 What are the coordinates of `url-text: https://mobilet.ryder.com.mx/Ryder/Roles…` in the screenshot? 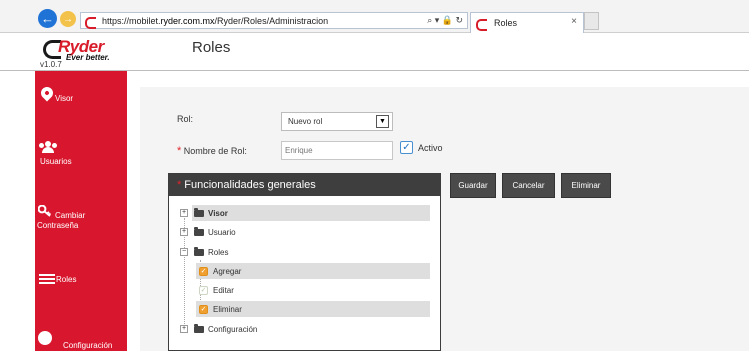 It's located at (215, 20).